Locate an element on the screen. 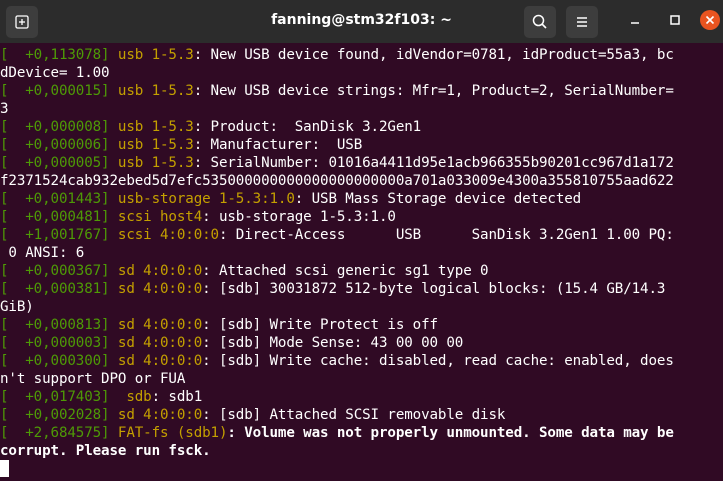  timestamp: [ +0,000005] is located at coordinates (55, 163).